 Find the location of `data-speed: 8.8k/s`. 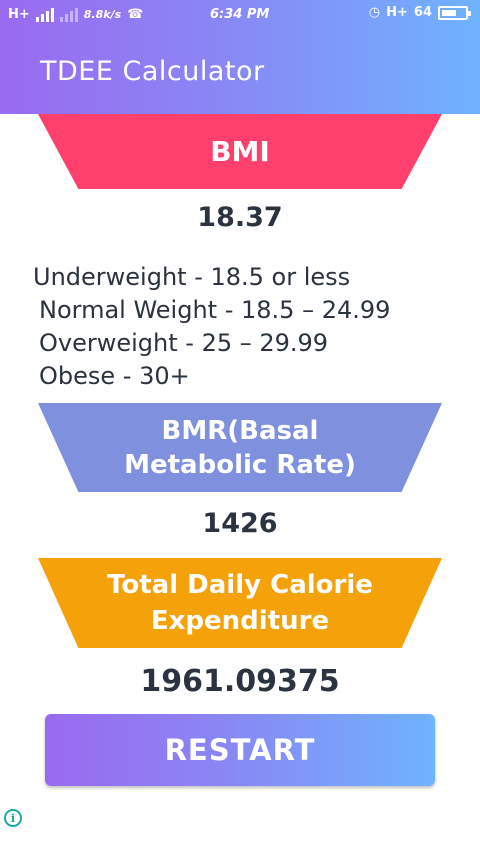

data-speed: 8.8k/s is located at coordinates (102, 14).